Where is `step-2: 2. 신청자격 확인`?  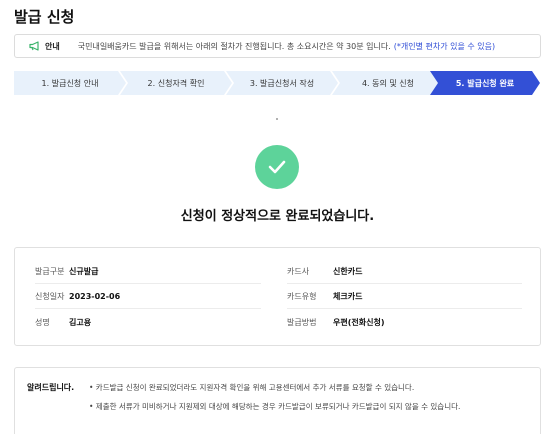 step-2: 2. 신청자격 확인 is located at coordinates (176, 83).